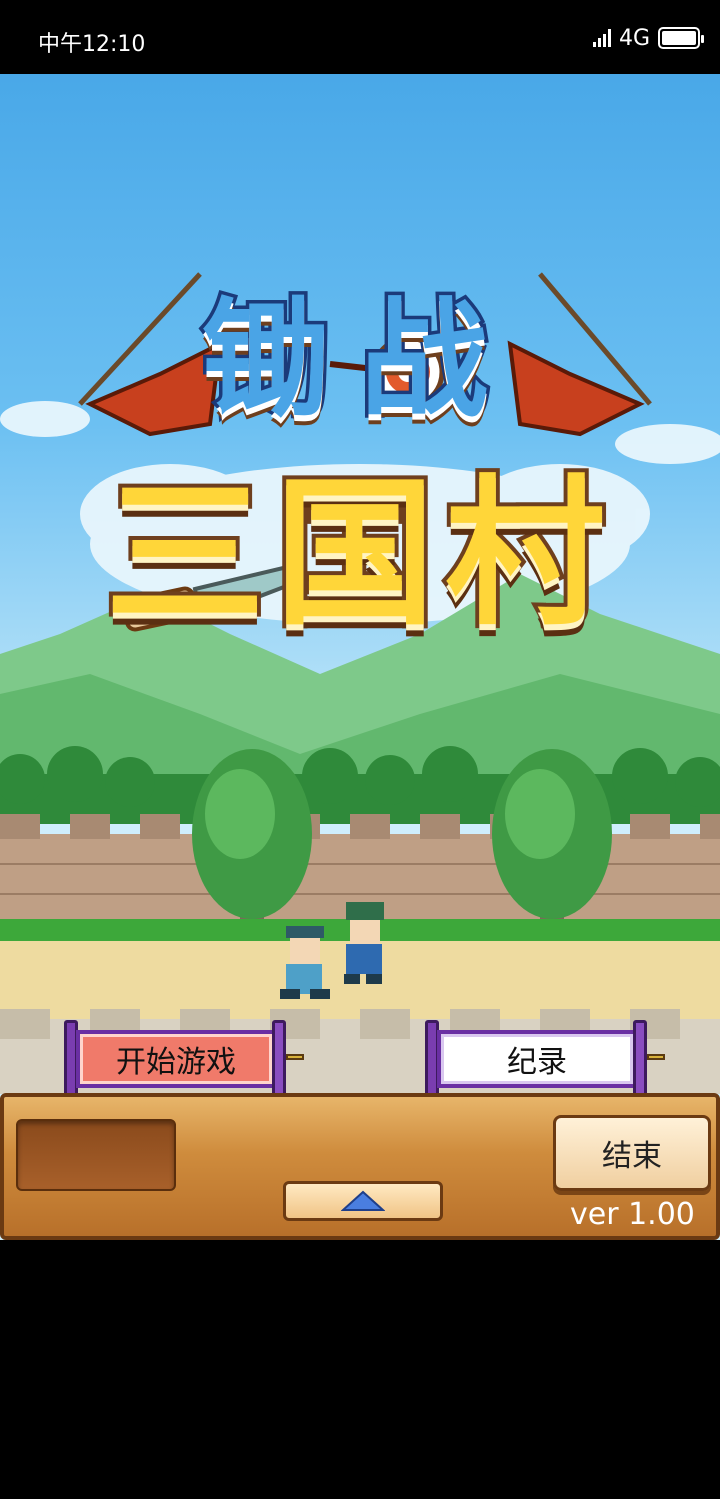  What do you see at coordinates (358, 361) in the screenshot?
I see `game-logo-title-top: 锄战` at bounding box center [358, 361].